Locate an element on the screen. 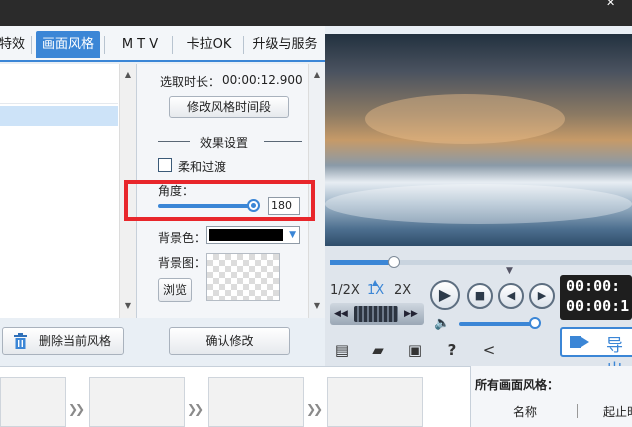  jog-wheel: ◀◀ ▶▶ is located at coordinates (377, 314).